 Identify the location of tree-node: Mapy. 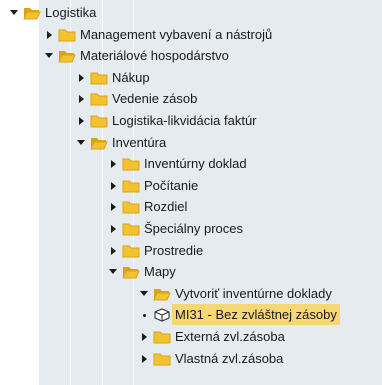
(142, 271).